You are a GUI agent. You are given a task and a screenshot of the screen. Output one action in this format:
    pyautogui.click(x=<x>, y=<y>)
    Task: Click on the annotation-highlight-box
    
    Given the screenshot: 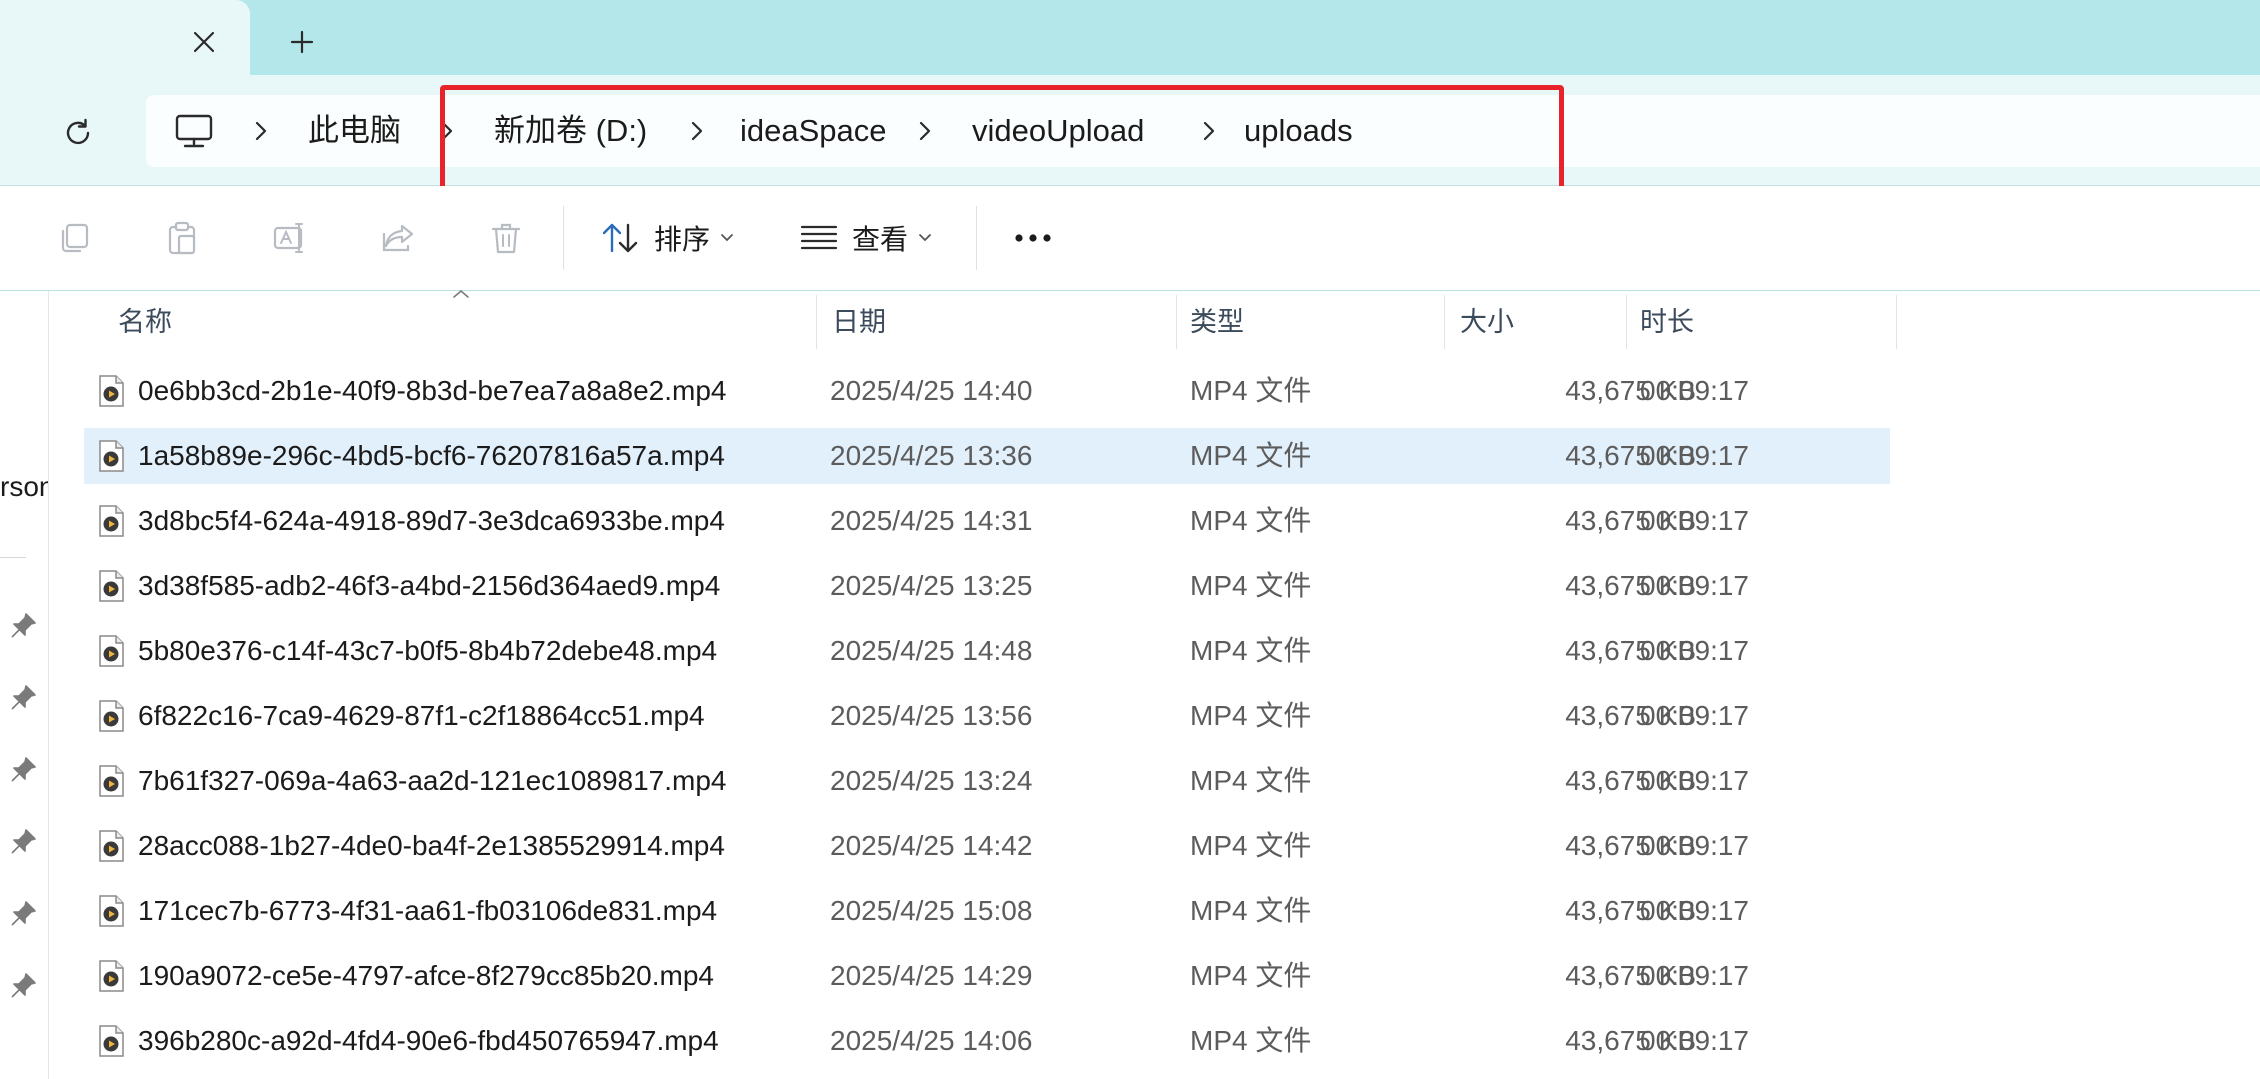 What is the action you would take?
    pyautogui.click(x=1002, y=142)
    